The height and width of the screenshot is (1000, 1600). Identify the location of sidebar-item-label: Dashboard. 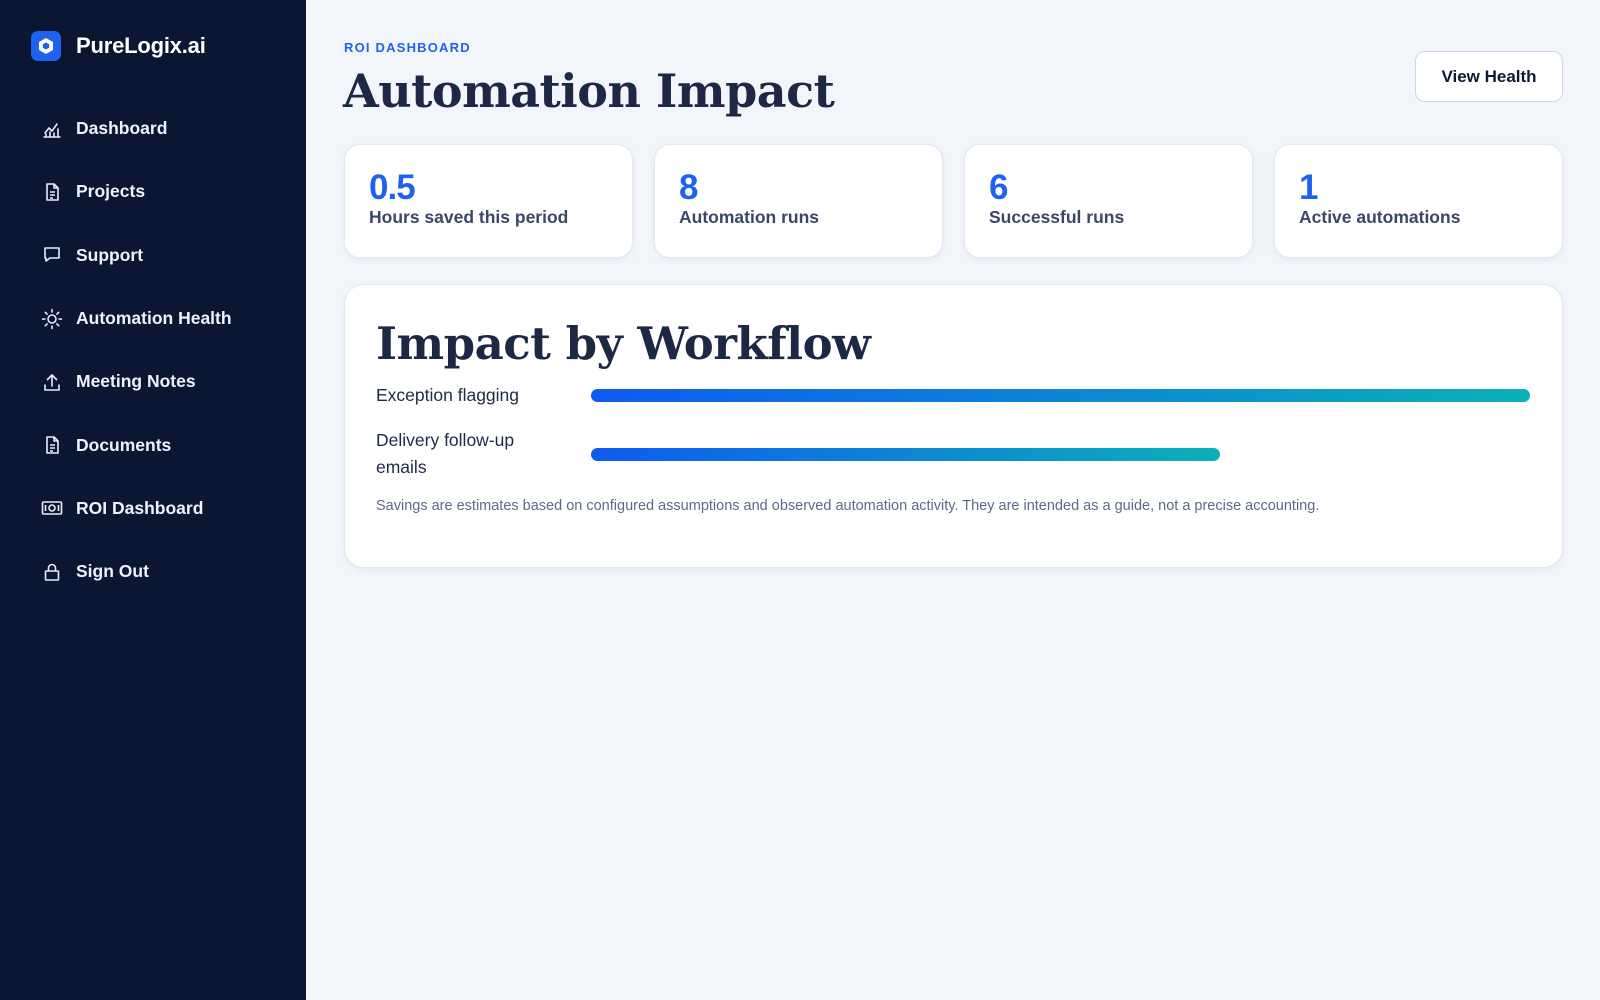
(122, 128).